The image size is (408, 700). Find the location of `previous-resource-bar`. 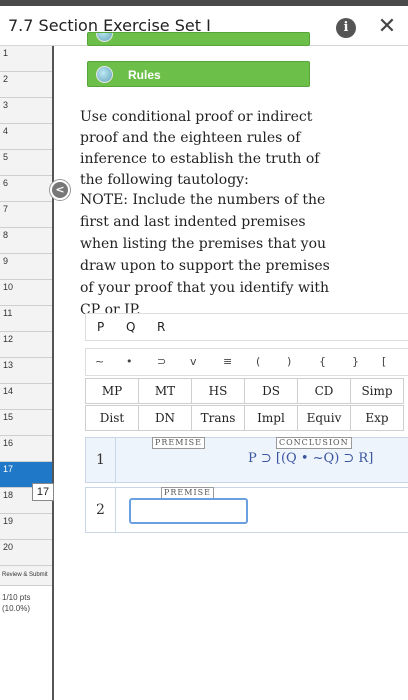

previous-resource-bar is located at coordinates (198, 39).